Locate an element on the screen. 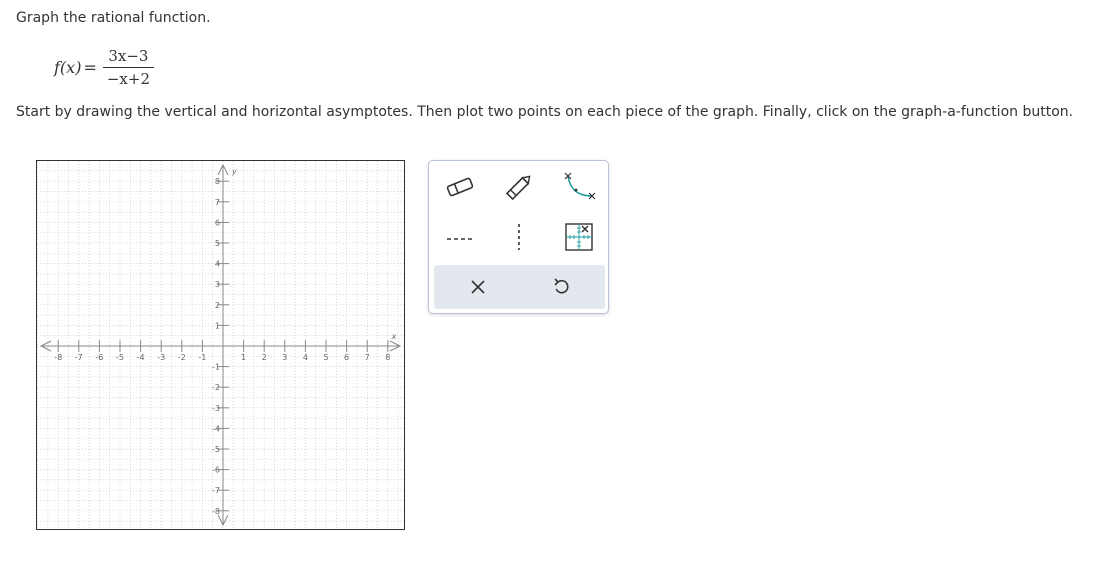 The image size is (1100, 566). y-tick-label: -1 is located at coordinates (216, 367).